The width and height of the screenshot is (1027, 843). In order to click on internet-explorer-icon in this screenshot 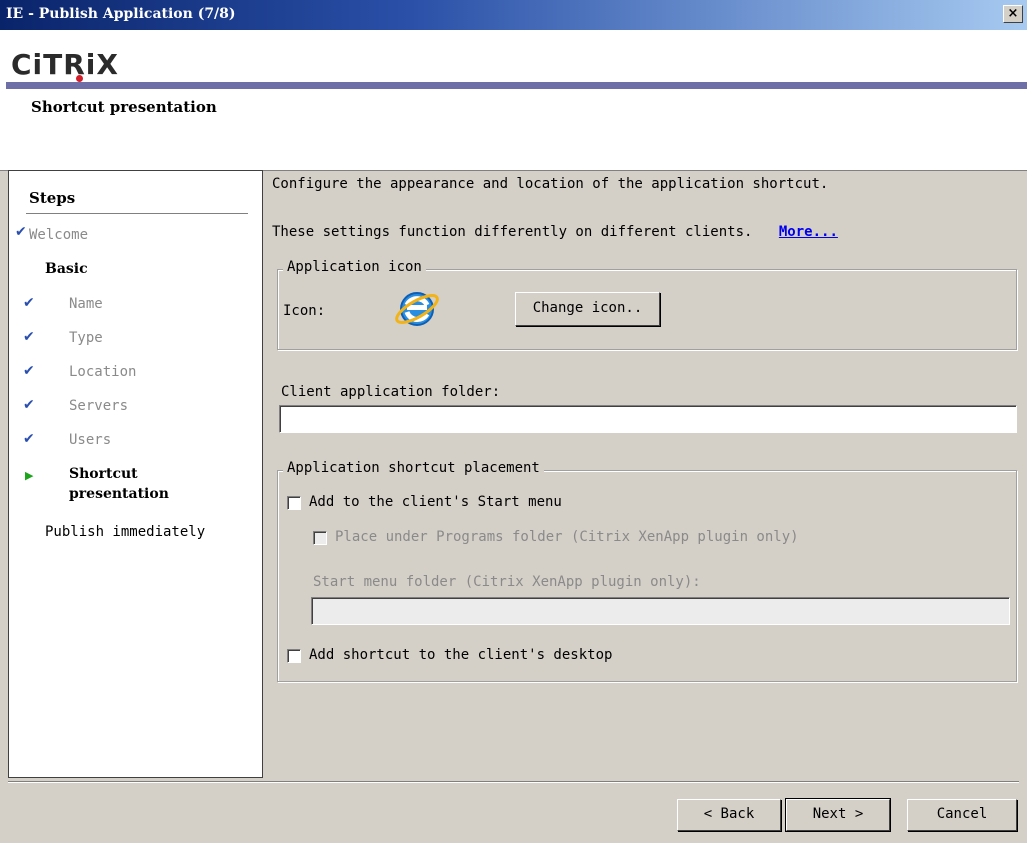, I will do `click(417, 309)`.